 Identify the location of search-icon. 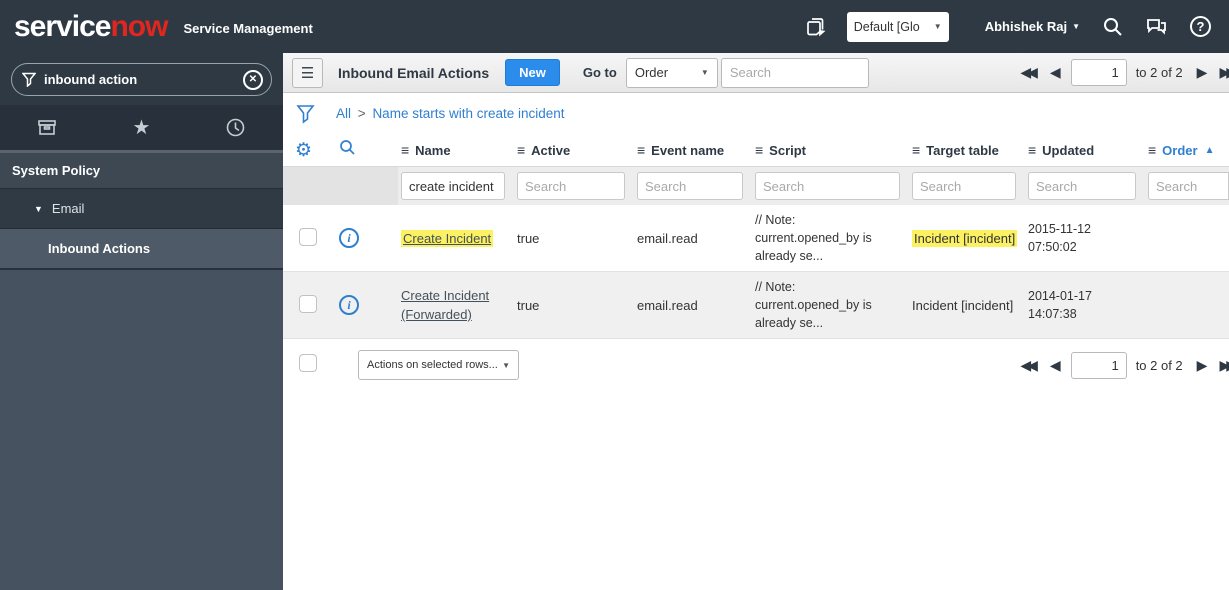
(347, 147).